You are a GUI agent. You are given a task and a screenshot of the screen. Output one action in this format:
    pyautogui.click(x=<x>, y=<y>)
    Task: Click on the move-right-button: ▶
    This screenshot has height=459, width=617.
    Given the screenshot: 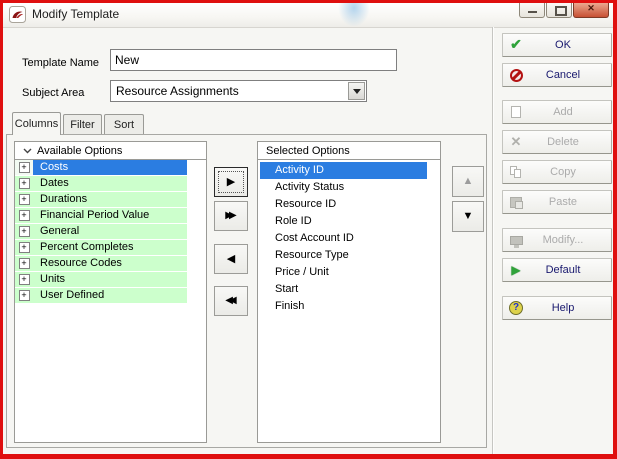 What is the action you would take?
    pyautogui.click(x=231, y=182)
    